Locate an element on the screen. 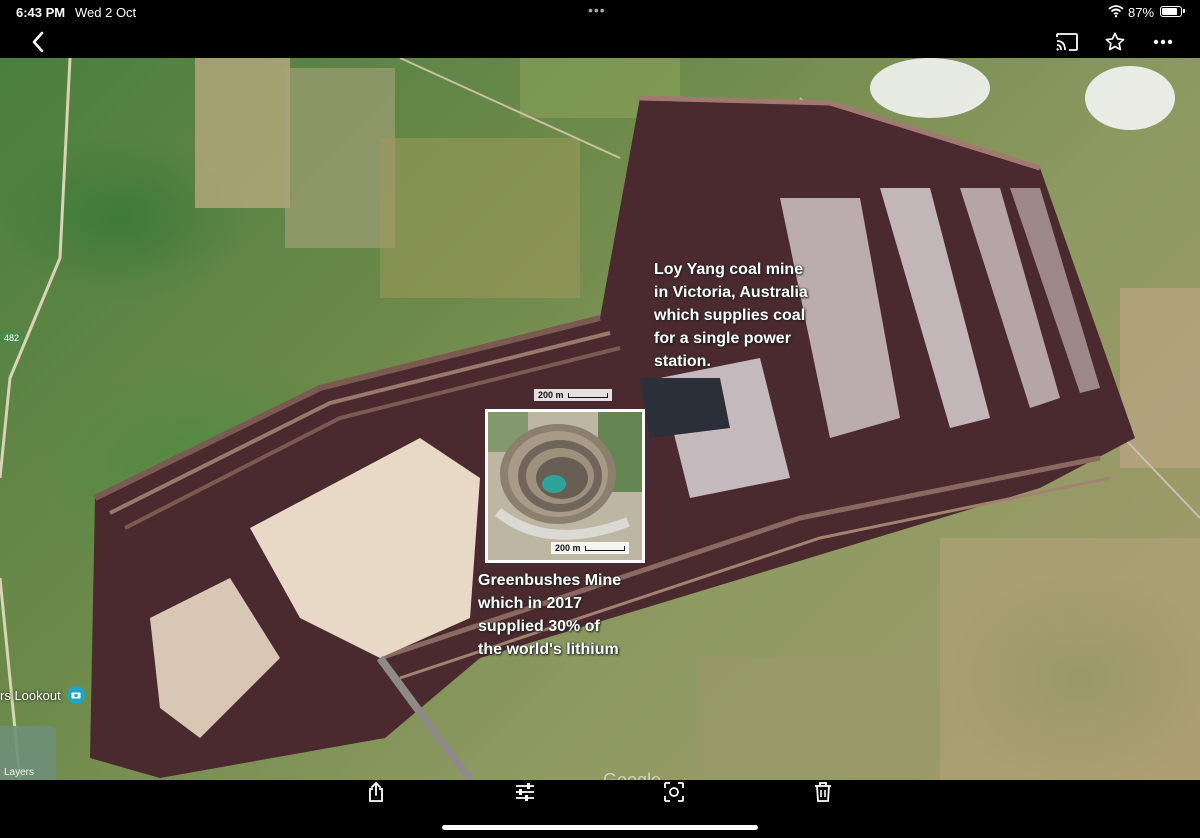 This screenshot has height=838, width=1200. share-icon is located at coordinates (376, 792).